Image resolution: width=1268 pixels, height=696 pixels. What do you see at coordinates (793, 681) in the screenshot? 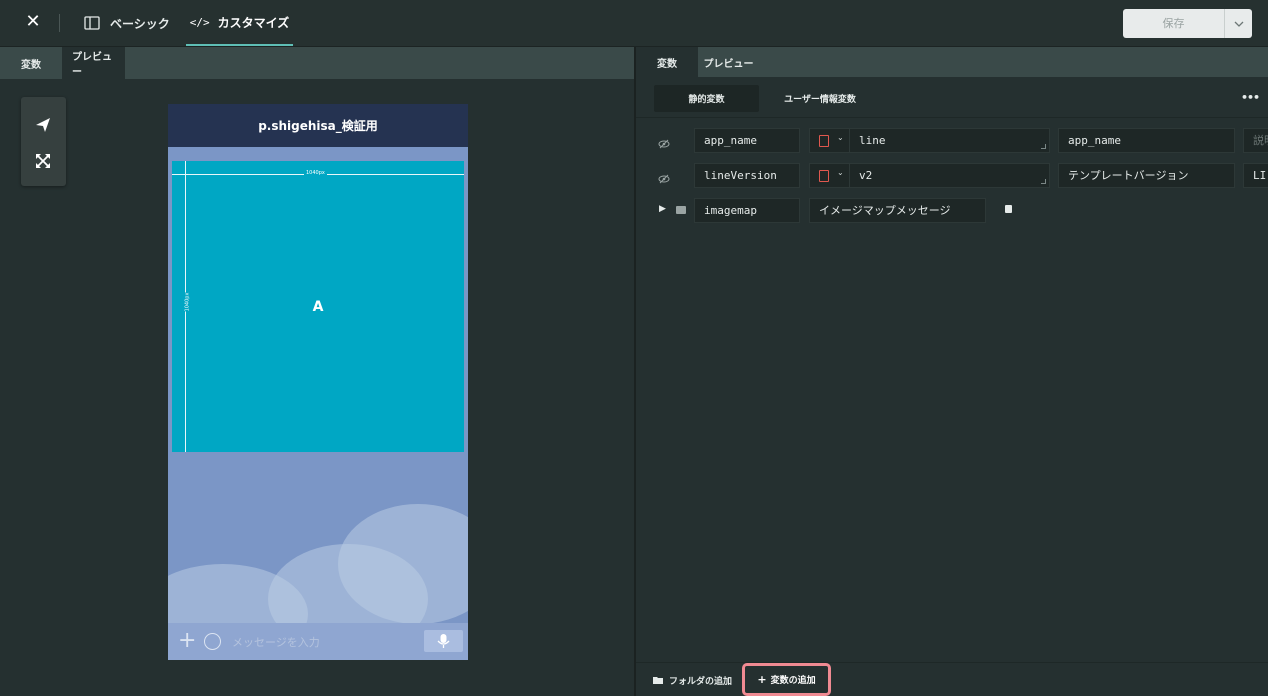
I see `add-variable-label: 変数の追加` at bounding box center [793, 681].